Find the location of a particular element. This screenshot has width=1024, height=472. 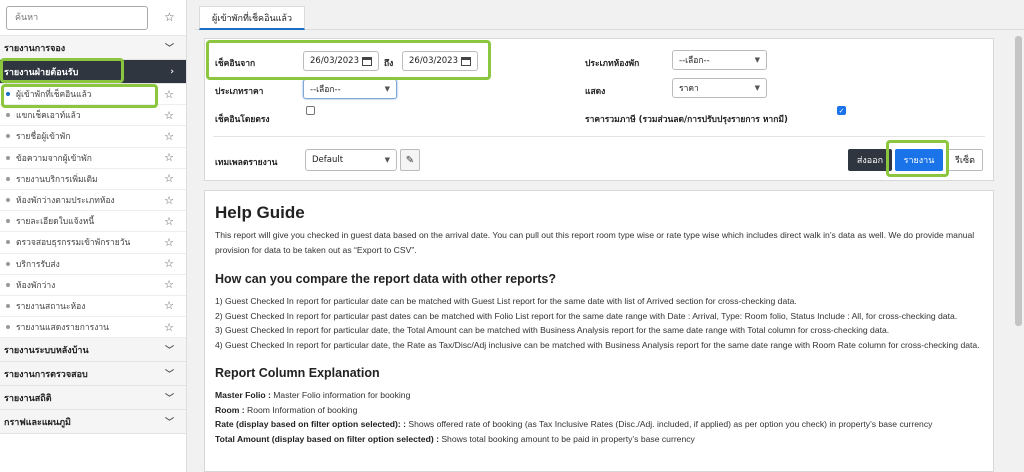

chevron-right-icon: › is located at coordinates (172, 71).